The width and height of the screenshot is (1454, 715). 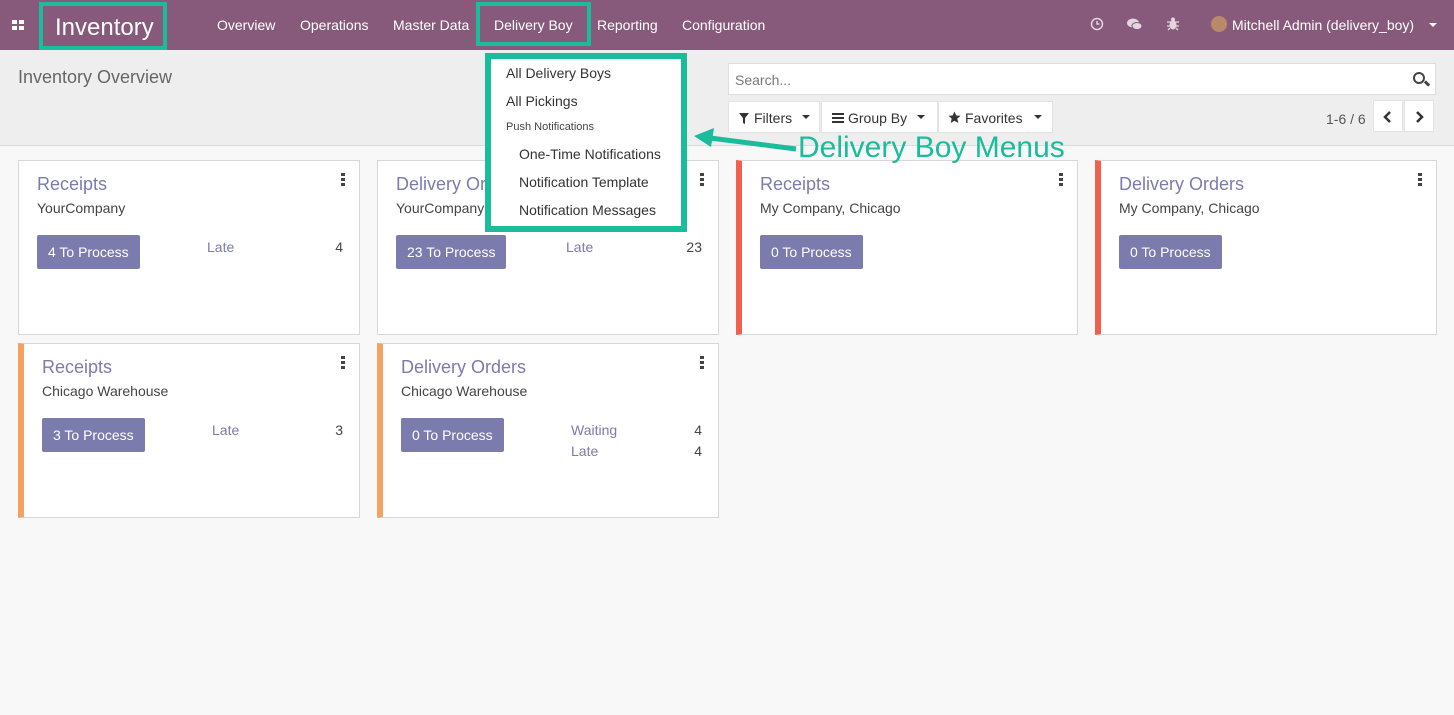 What do you see at coordinates (542, 101) in the screenshot?
I see `menu-all-pickings: All Pickings` at bounding box center [542, 101].